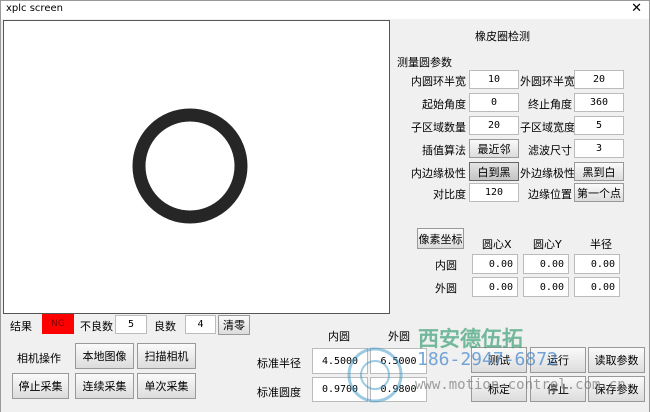 This screenshot has height=412, width=650. I want to click on param-label: 滤波尺寸, so click(550, 150).